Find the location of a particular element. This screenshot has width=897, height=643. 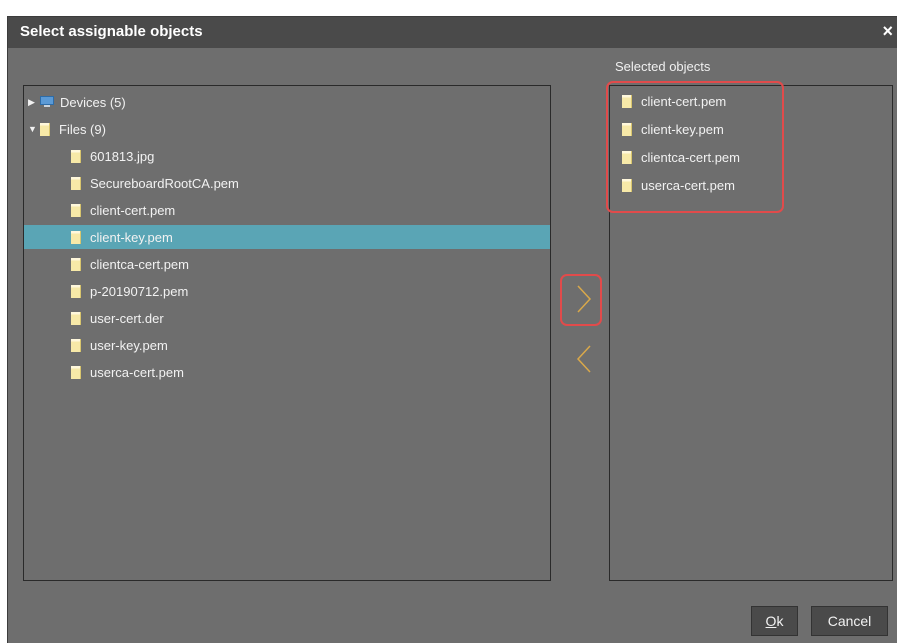

title-bar: Select assignable objects × is located at coordinates (452, 32).